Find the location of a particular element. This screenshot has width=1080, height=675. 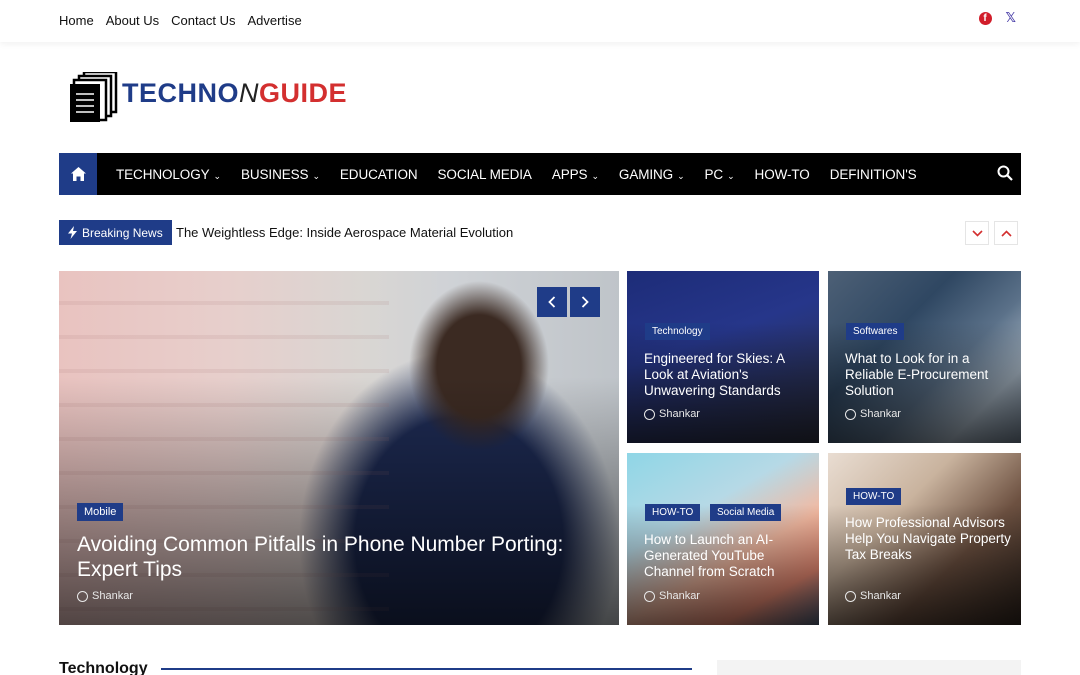

chevron-up-icon is located at coordinates (1006, 233).